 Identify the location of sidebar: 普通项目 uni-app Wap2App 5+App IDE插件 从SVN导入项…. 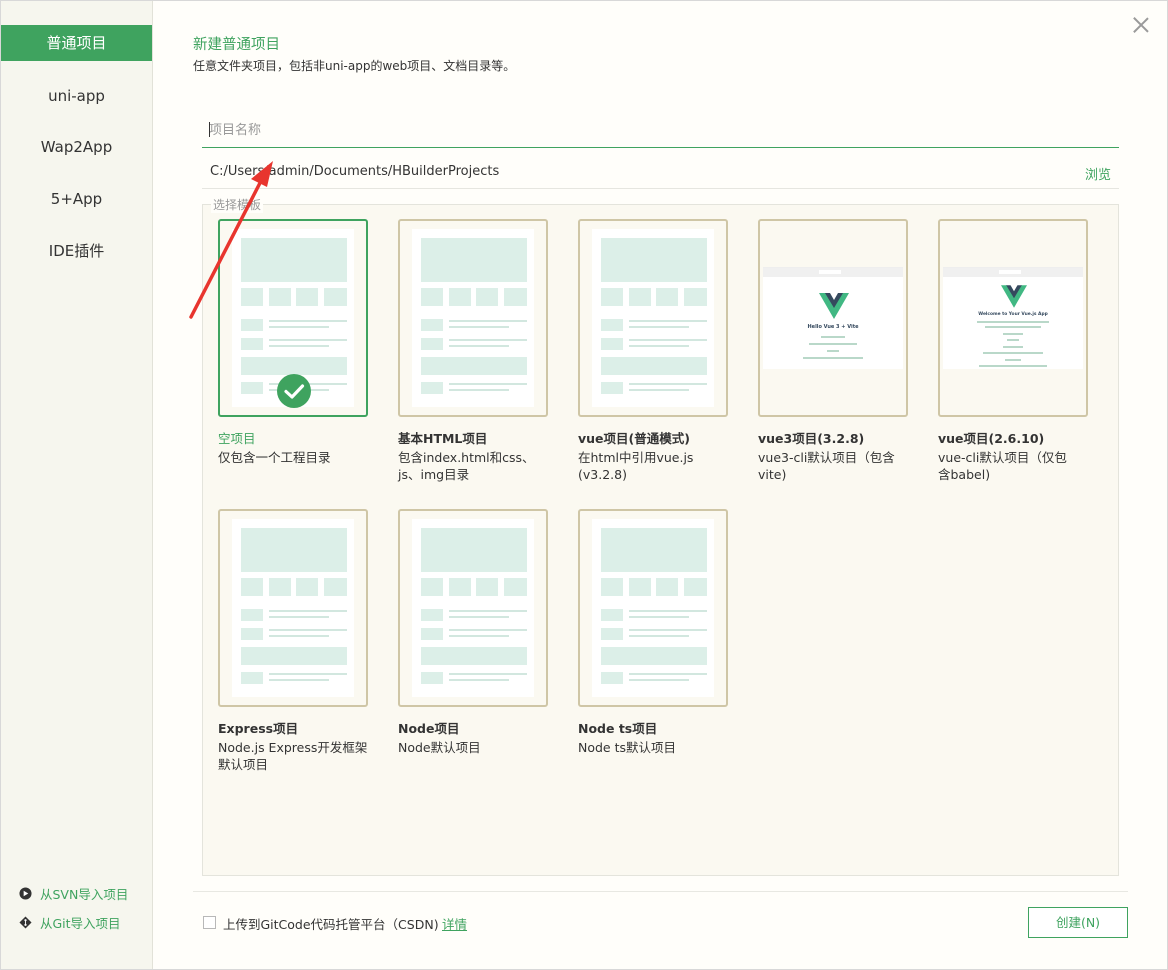
(77, 485).